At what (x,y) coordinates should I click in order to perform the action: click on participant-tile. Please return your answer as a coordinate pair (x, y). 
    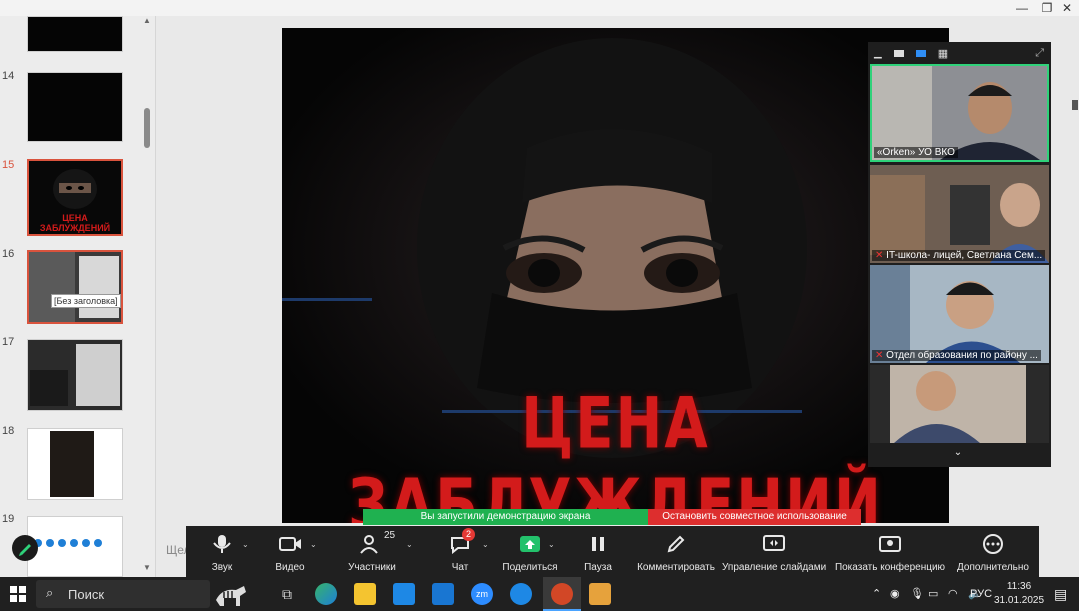
    Looking at the image, I should click on (959, 404).